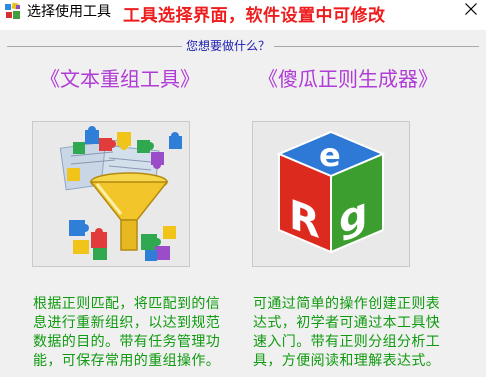  What do you see at coordinates (120, 79) in the screenshot?
I see `text-reorganize-tool-title: 《文本重组工具》` at bounding box center [120, 79].